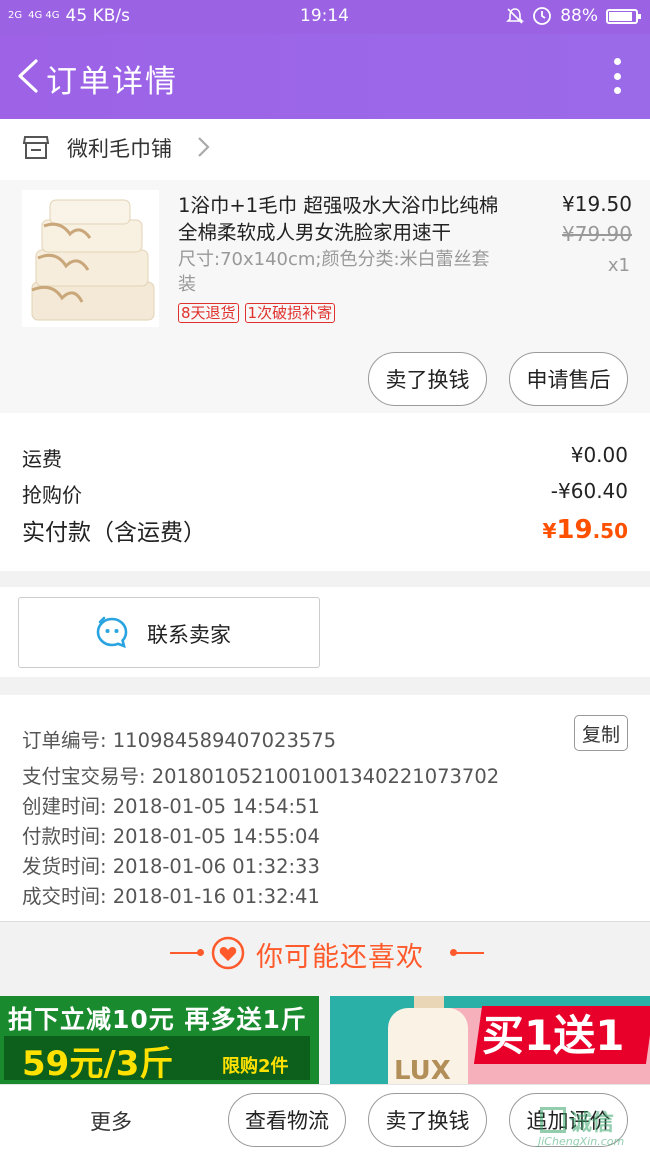  I want to click on recommend-ad-right: LUX 买1送1, so click(490, 1040).